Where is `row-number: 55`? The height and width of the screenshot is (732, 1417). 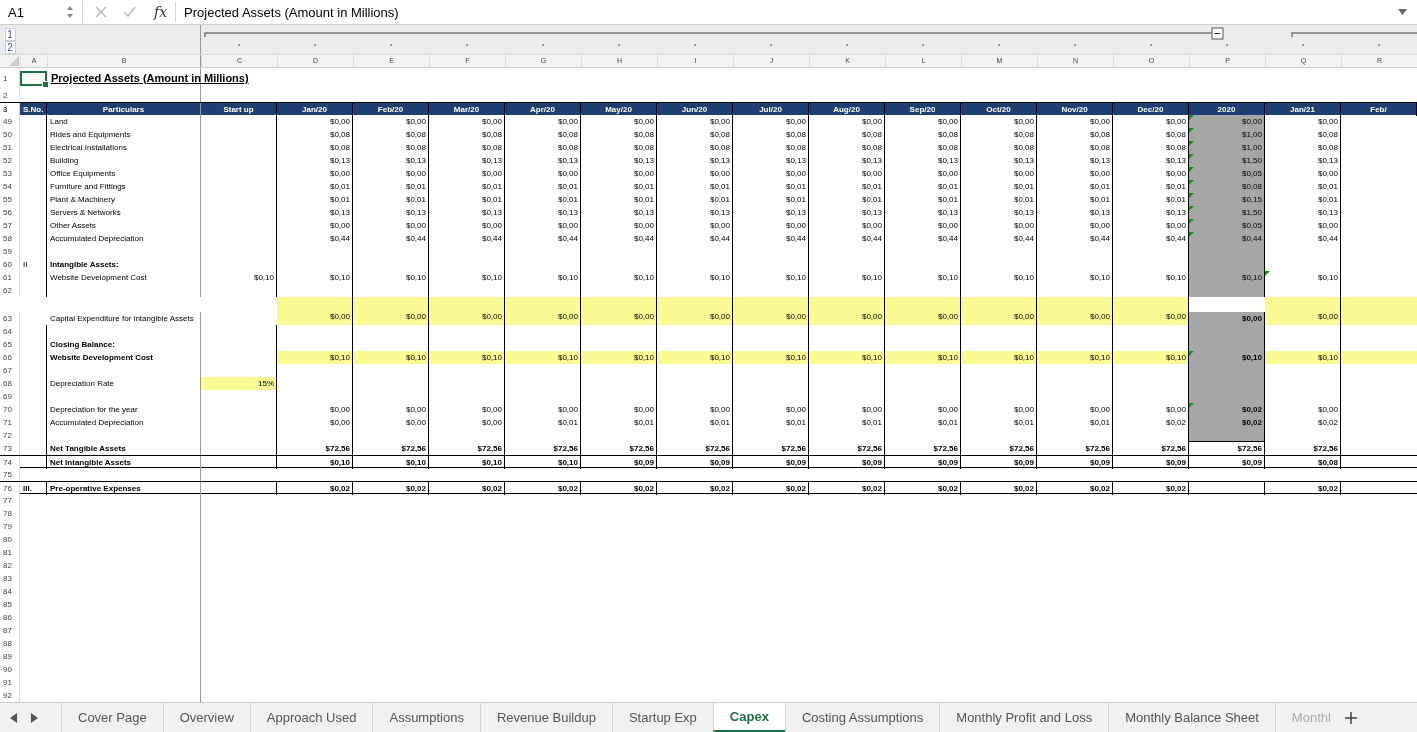 row-number: 55 is located at coordinates (10, 199).